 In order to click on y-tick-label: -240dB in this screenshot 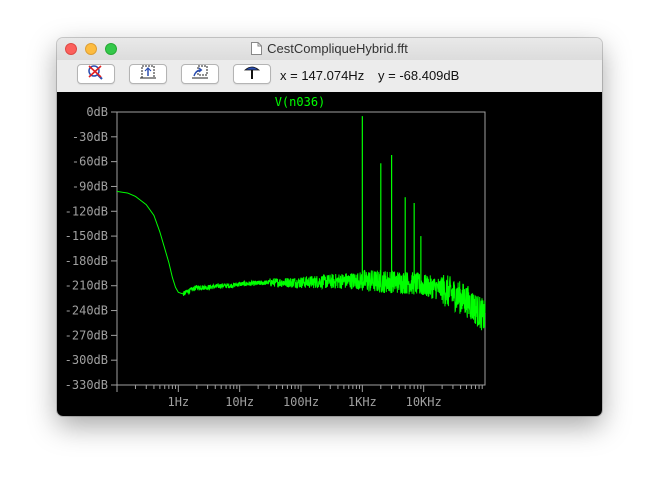, I will do `click(86, 311)`.